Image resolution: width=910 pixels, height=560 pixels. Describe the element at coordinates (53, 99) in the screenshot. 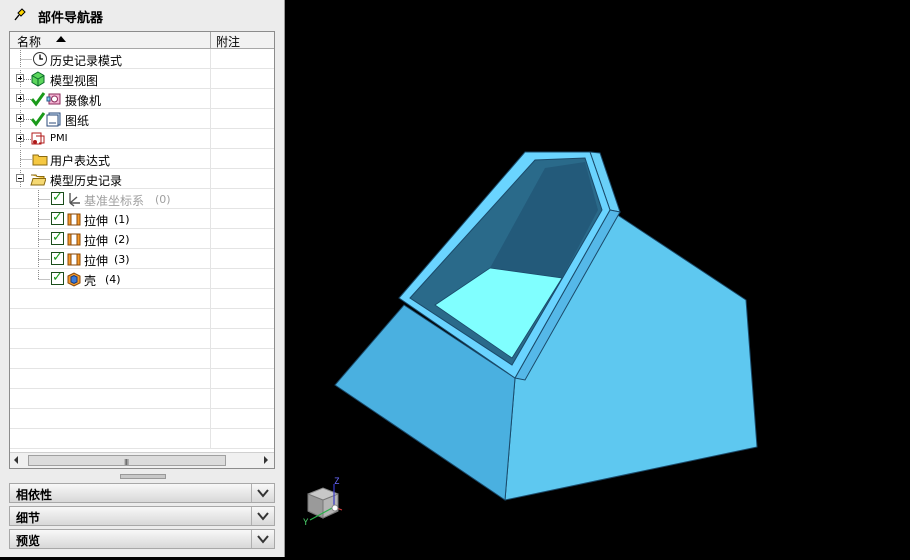

I see `camera-icon` at that location.